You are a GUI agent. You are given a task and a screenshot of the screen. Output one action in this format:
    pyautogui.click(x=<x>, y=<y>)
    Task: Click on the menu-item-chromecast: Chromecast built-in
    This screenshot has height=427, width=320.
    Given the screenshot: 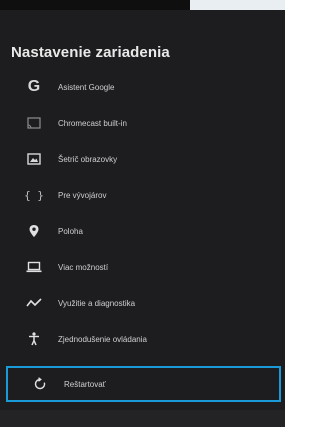 What is the action you would take?
    pyautogui.click(x=142, y=123)
    